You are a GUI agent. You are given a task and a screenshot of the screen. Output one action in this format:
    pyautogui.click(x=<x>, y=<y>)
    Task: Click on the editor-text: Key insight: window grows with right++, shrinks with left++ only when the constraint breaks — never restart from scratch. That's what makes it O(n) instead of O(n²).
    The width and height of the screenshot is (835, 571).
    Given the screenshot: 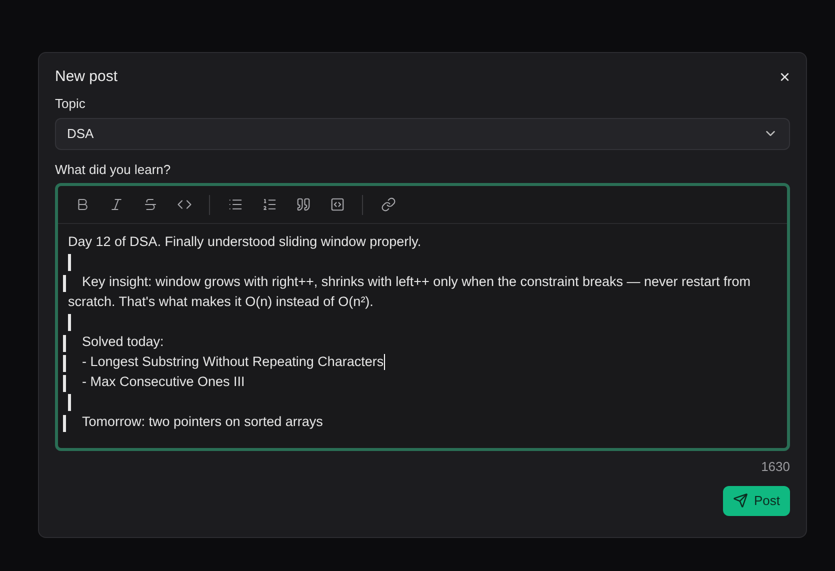 What is the action you would take?
    pyautogui.click(x=410, y=292)
    